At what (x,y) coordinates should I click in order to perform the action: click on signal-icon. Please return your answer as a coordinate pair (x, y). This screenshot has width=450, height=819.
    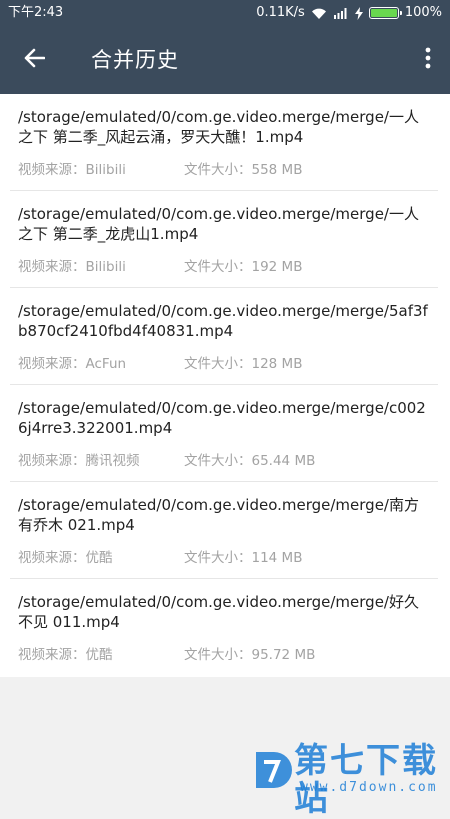
    Looking at the image, I should click on (341, 13).